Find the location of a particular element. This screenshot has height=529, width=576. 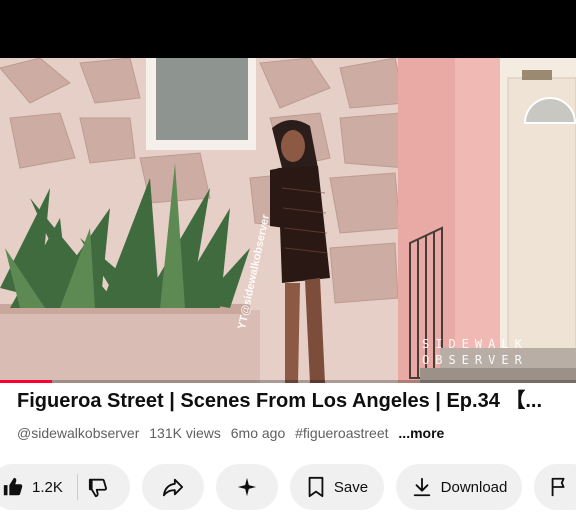

save-button: Save is located at coordinates (337, 487).